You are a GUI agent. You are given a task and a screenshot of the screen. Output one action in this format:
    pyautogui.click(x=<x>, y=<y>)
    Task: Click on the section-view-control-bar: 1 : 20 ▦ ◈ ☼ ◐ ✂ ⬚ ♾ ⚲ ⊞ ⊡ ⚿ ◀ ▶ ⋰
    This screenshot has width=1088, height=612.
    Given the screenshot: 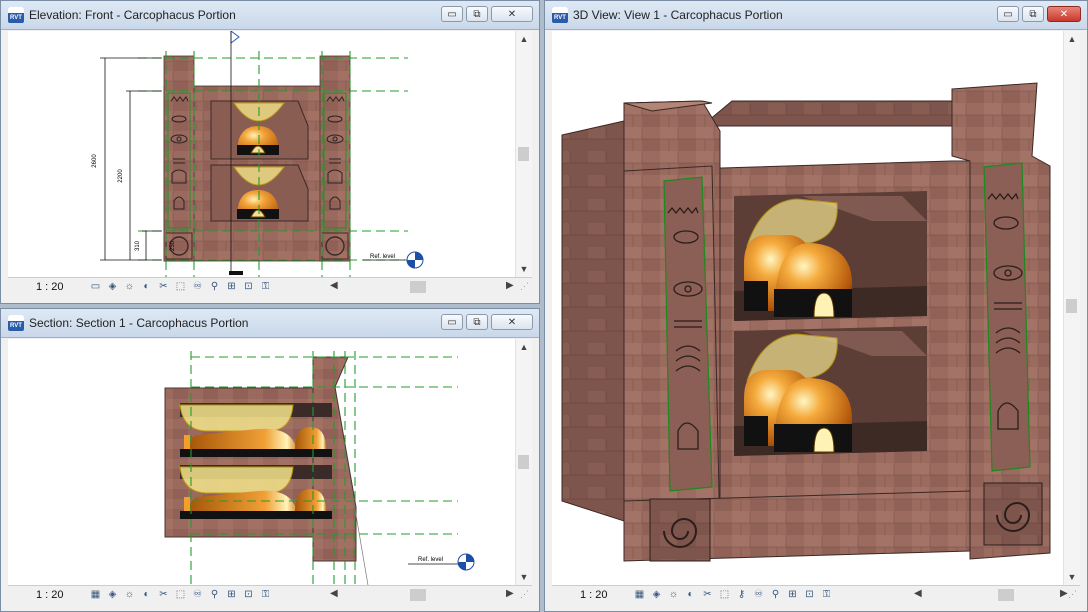 What is the action you would take?
    pyautogui.click(x=270, y=595)
    